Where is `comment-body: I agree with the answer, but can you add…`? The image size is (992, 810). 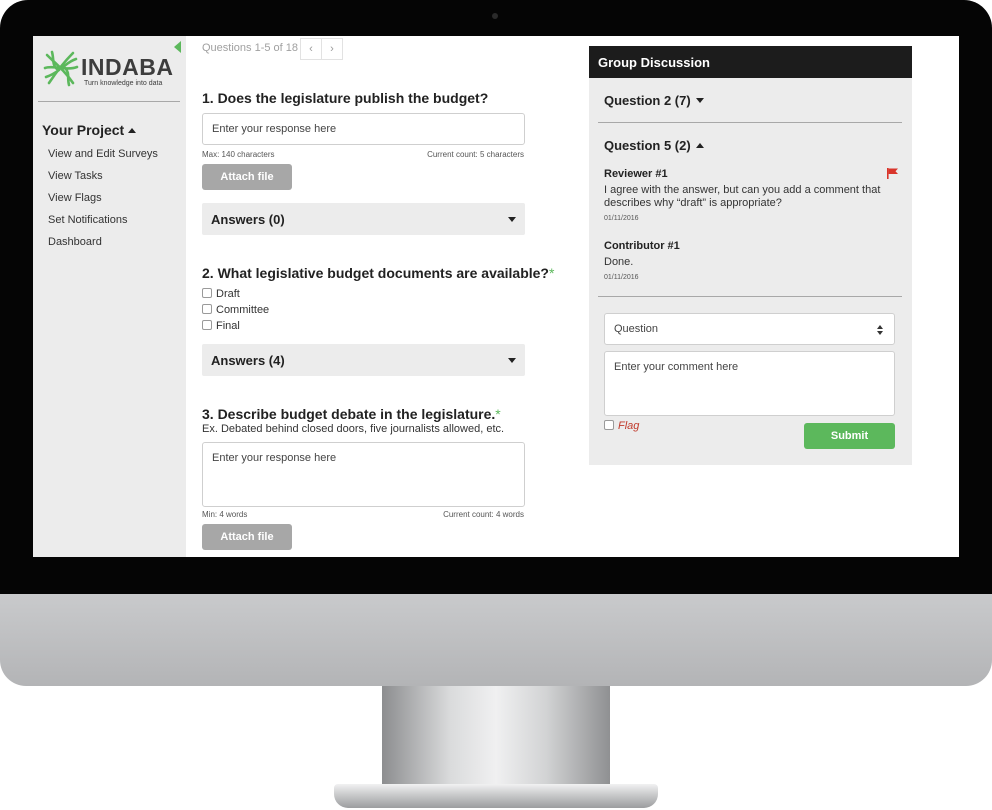
comment-body: I agree with the answer, but can you add… is located at coordinates (742, 196).